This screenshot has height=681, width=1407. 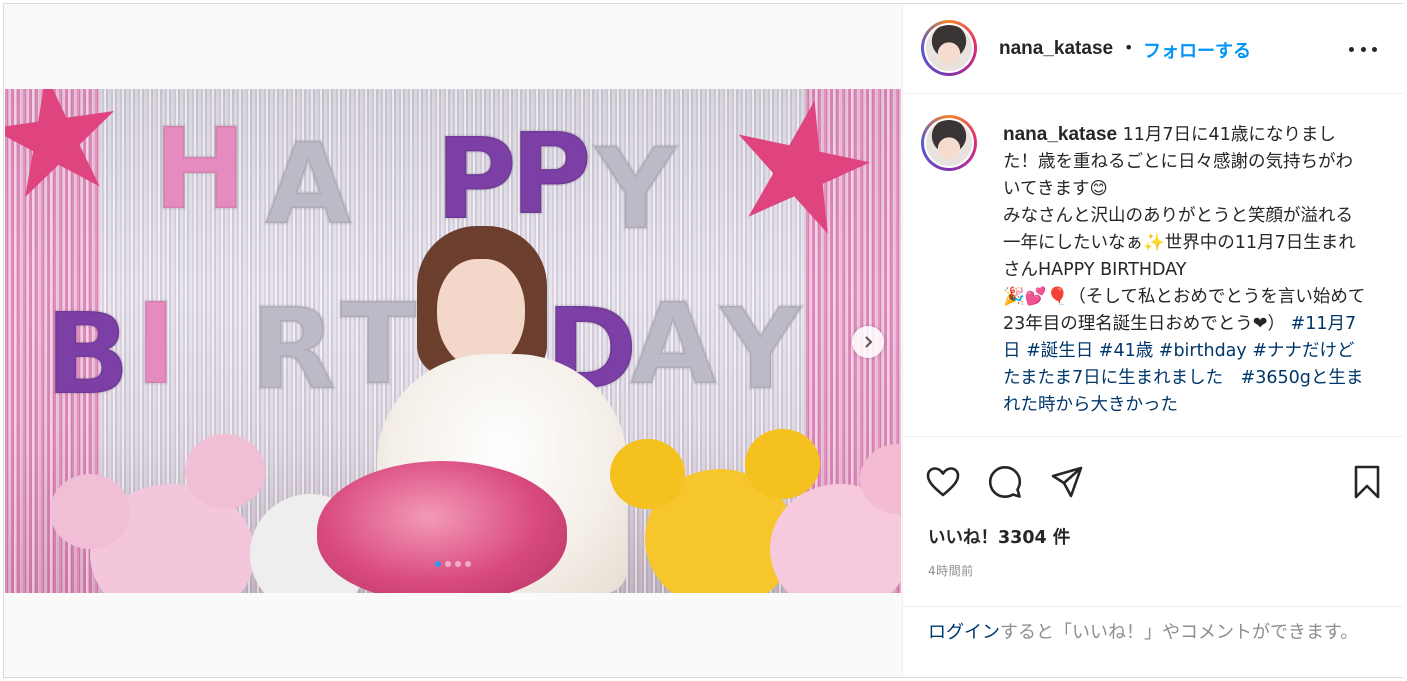 What do you see at coordinates (1179, 632) in the screenshot?
I see `login-message: すると「いいね！」やコメントができます。` at bounding box center [1179, 632].